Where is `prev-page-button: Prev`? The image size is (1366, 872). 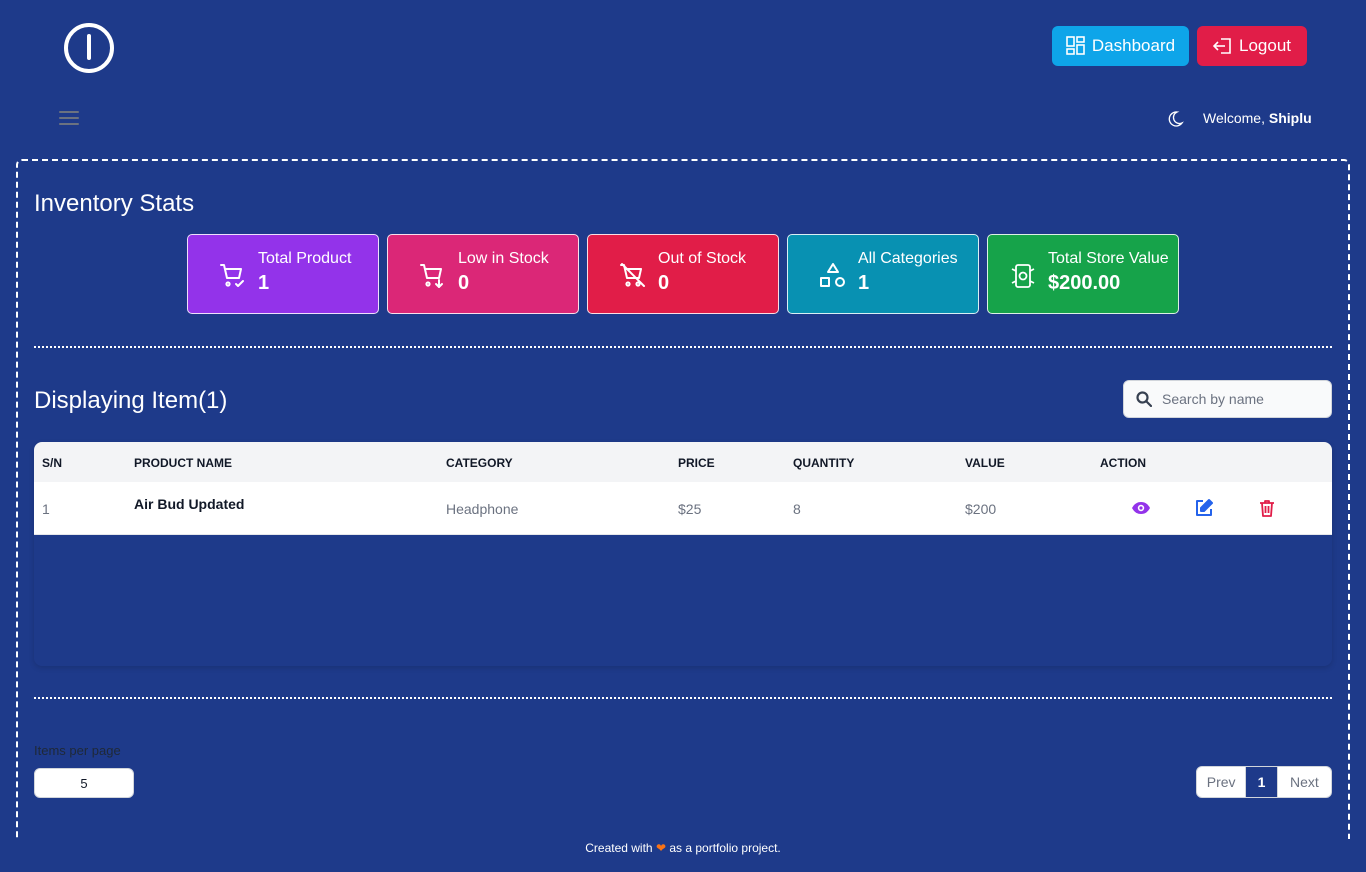 prev-page-button: Prev is located at coordinates (1222, 782).